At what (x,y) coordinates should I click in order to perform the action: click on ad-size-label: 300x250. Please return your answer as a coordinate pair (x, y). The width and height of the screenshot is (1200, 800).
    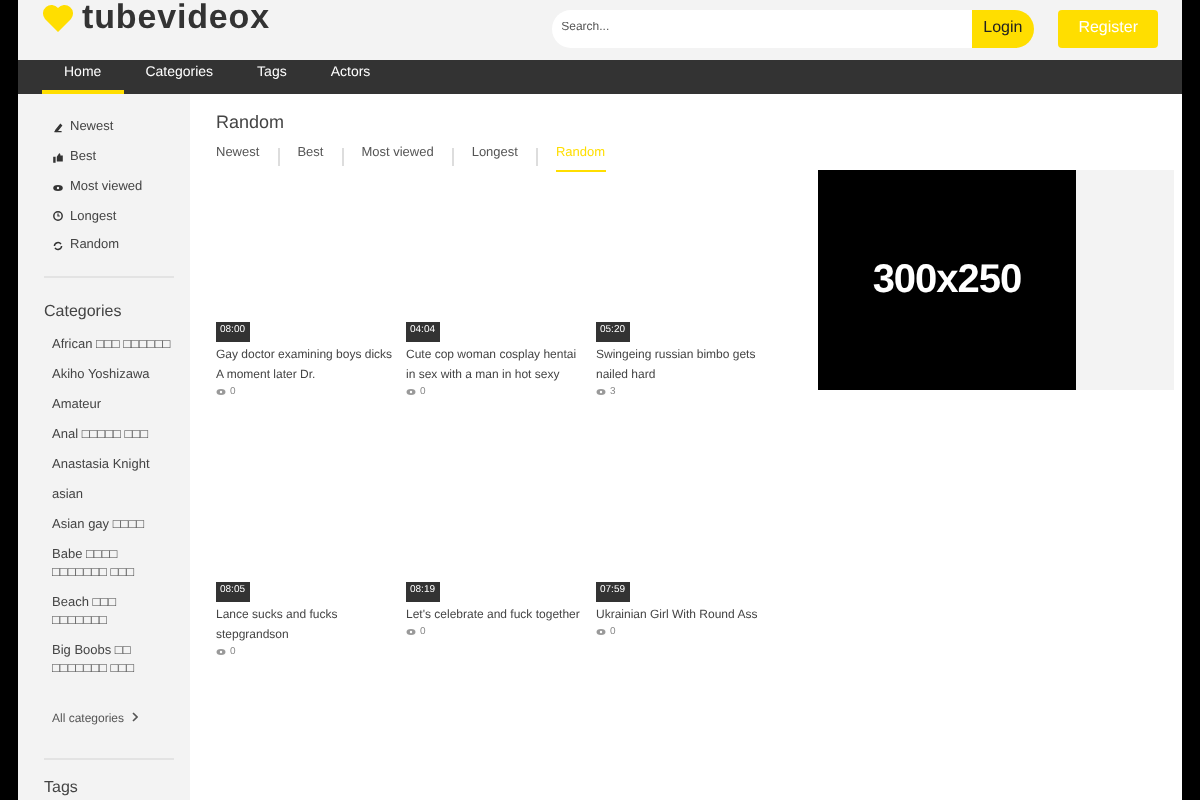
    Looking at the image, I should click on (947, 281).